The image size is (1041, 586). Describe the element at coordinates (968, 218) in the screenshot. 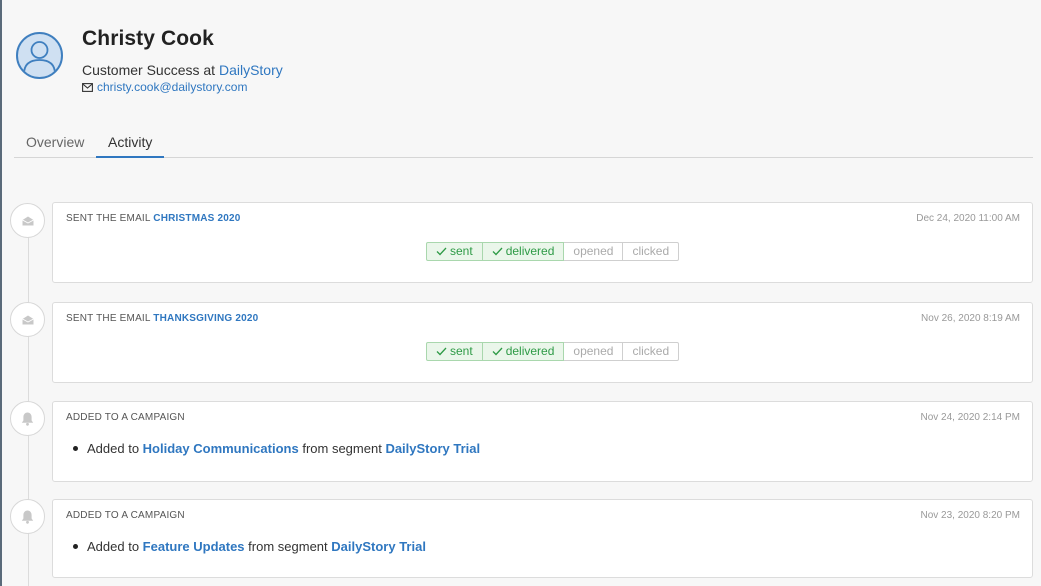

I see `event-date: Dec 24, 2020 11:00 AM` at that location.